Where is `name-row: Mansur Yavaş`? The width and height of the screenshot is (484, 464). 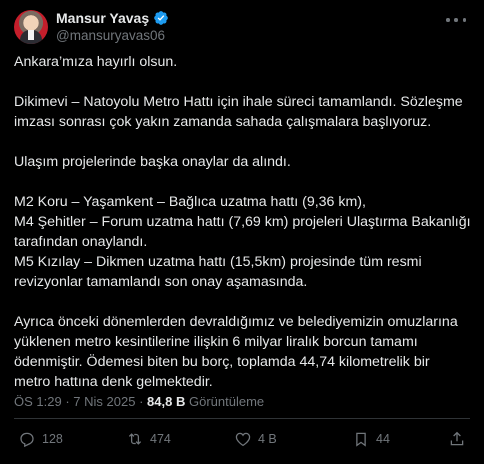
name-row: Mansur Yavaş is located at coordinates (112, 18).